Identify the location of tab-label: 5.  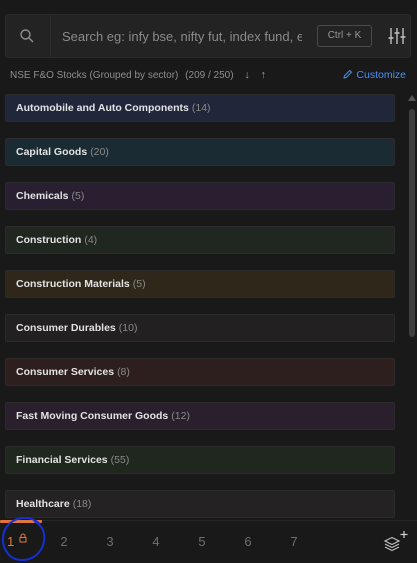
(202, 541).